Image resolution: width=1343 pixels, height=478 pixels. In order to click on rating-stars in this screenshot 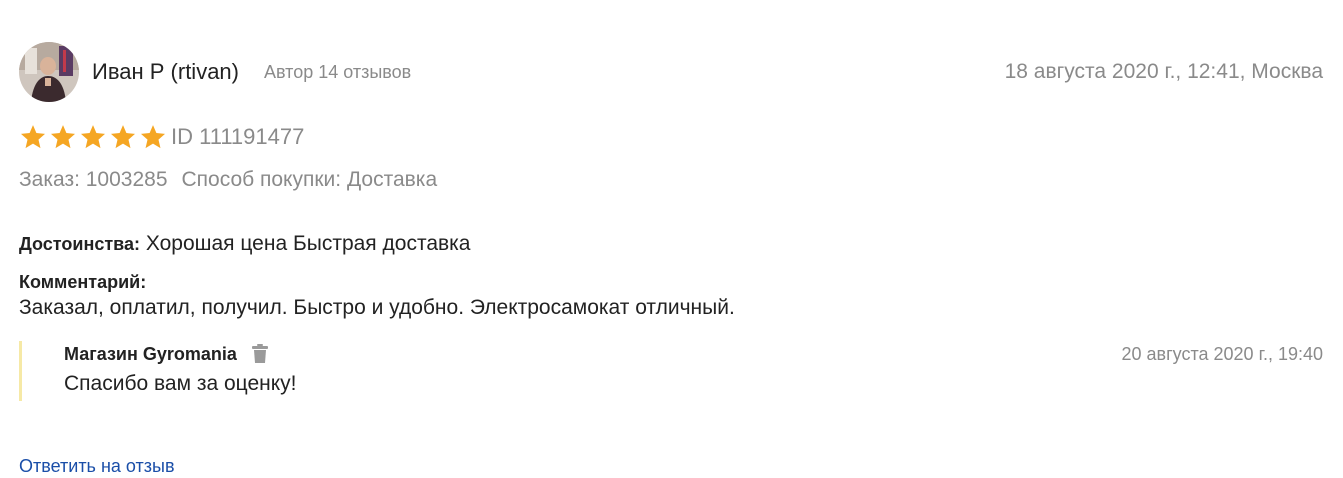, I will do `click(93, 137)`.